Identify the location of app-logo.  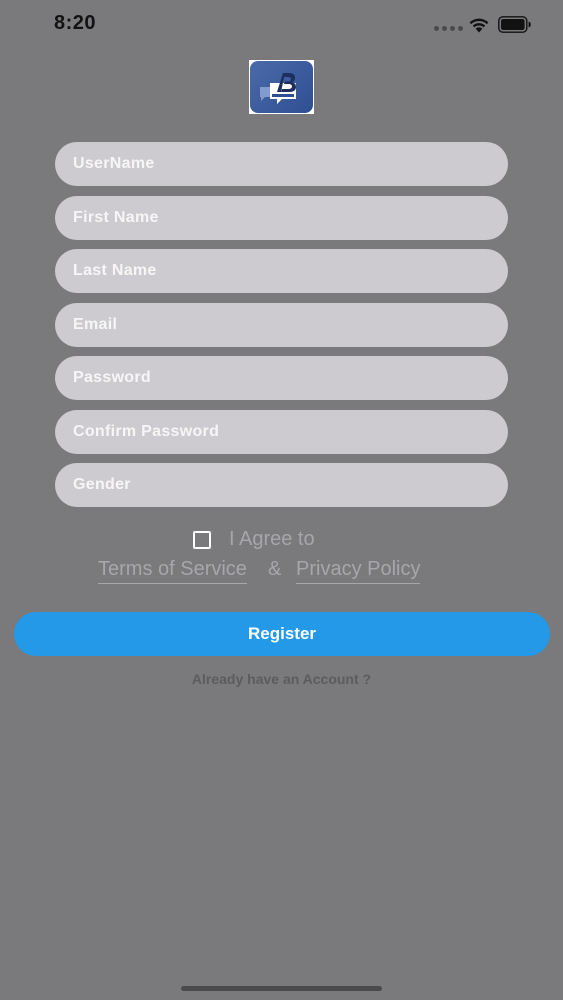
(281, 87).